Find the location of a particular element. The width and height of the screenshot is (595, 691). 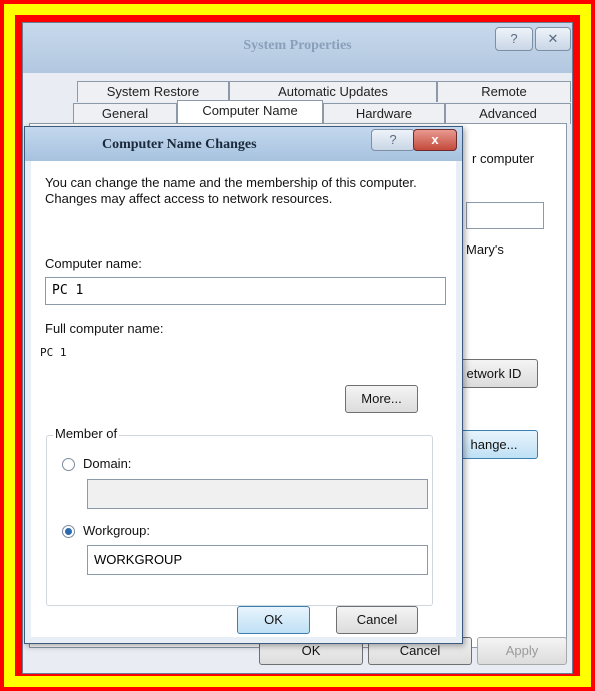

computer-description-peek: r computer is located at coordinates (503, 158).